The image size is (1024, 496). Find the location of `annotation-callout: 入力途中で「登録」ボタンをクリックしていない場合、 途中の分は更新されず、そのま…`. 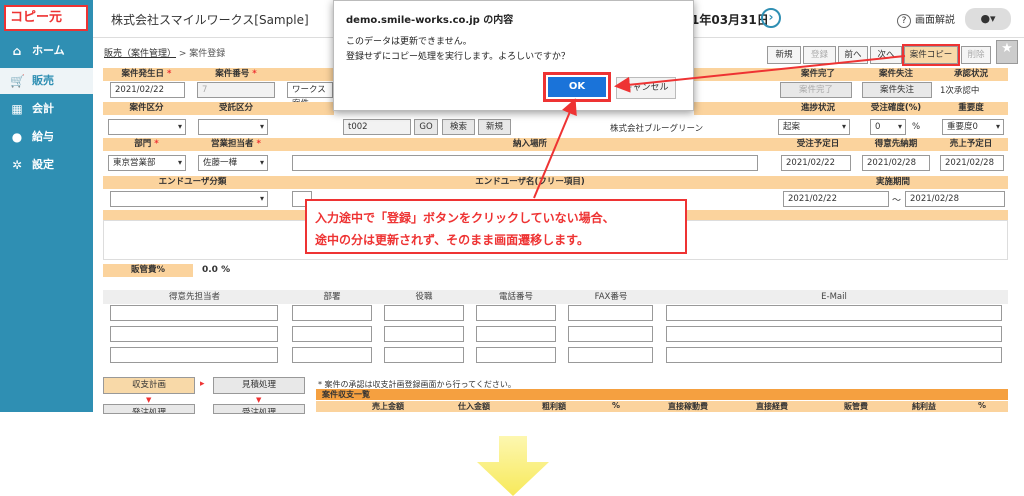

annotation-callout: 入力途中で「登録」ボタンをクリックしていない場合、 途中の分は更新されず、そのま… is located at coordinates (496, 226).